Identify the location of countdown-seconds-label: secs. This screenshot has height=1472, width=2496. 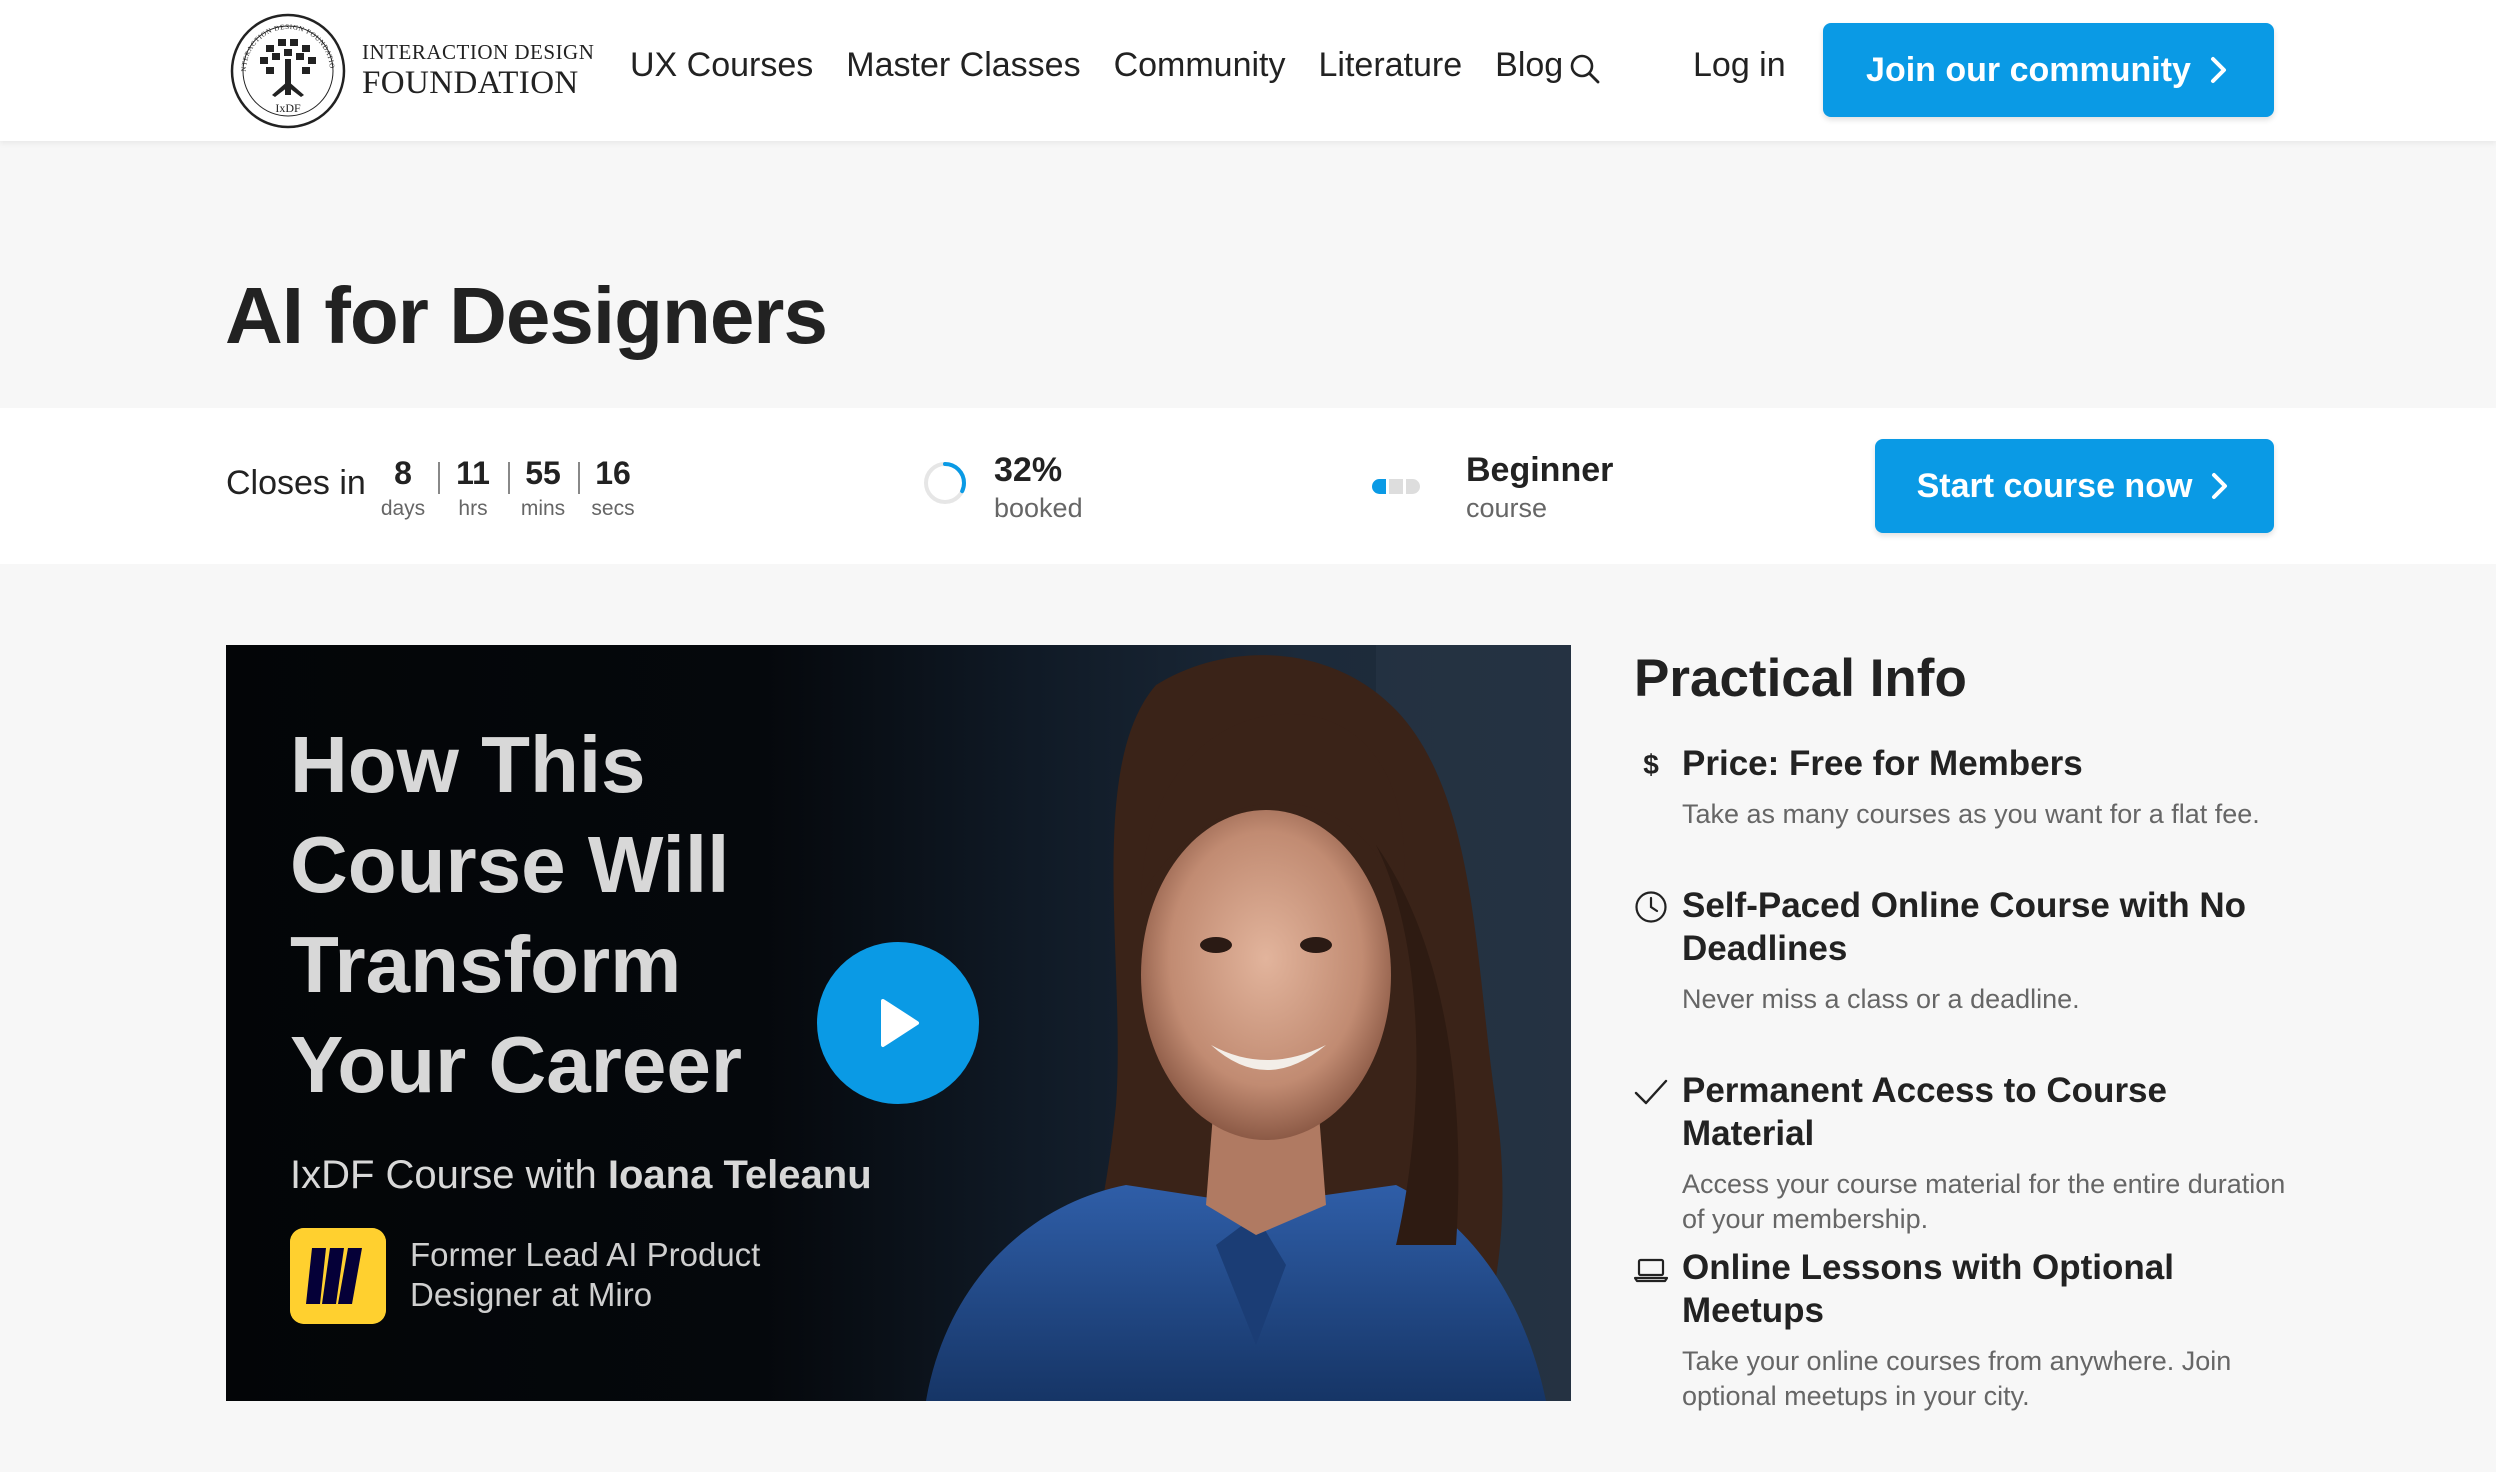
(613, 509).